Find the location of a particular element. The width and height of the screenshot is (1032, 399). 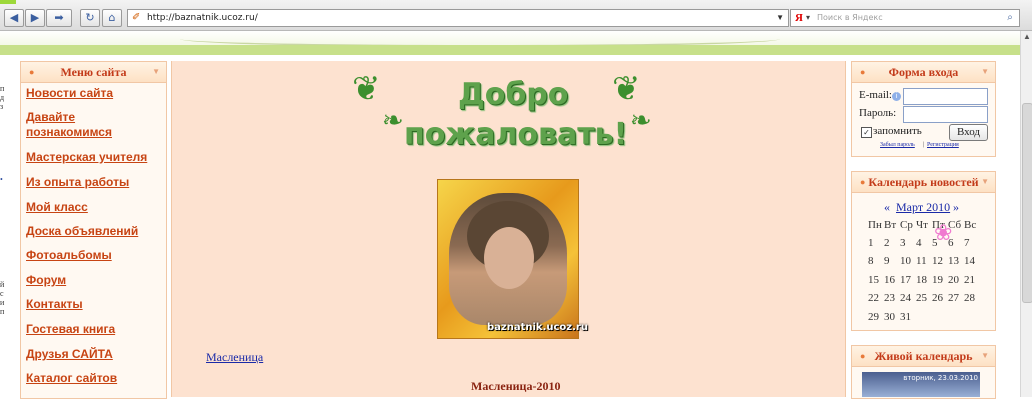

calendar-day: 10 is located at coordinates (905, 261).